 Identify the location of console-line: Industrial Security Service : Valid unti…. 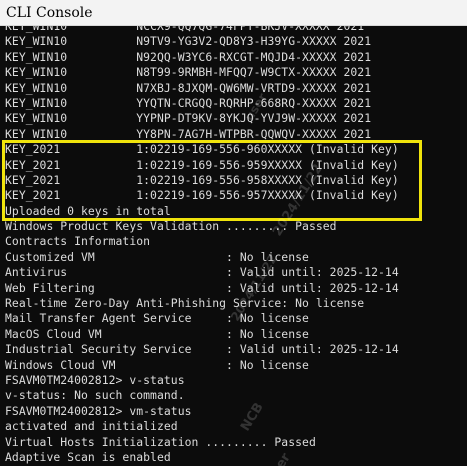
(202, 349).